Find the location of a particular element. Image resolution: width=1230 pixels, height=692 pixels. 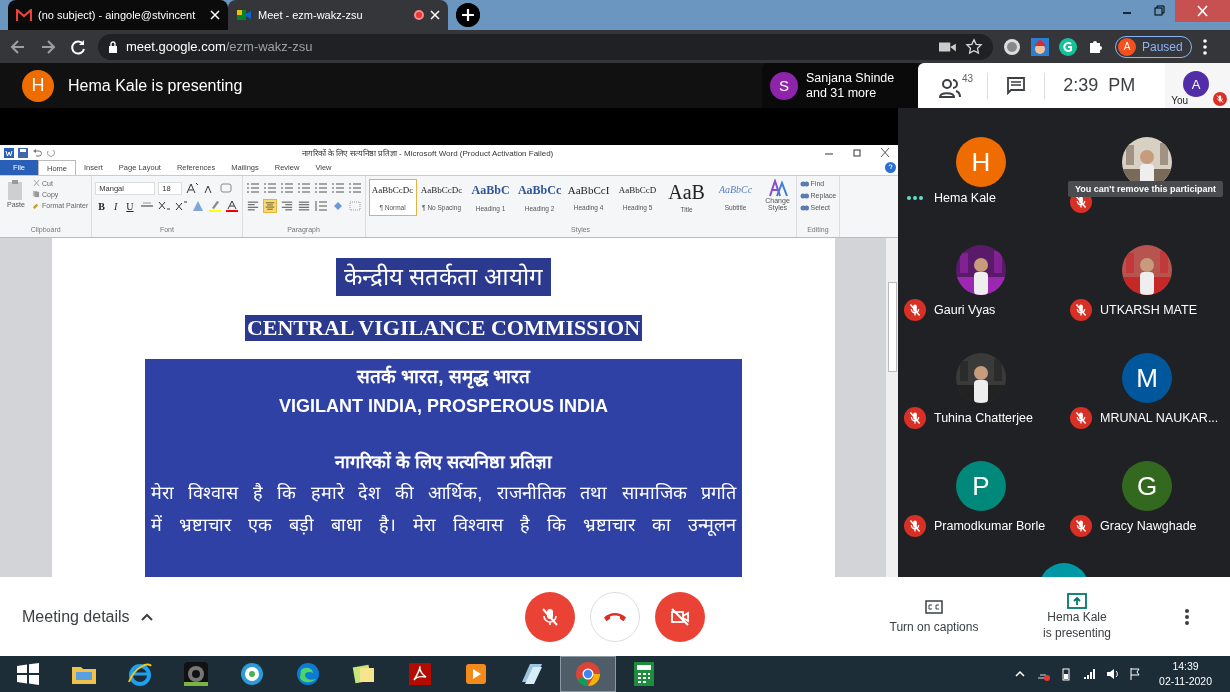

browser-icon is located at coordinates (308, 674).